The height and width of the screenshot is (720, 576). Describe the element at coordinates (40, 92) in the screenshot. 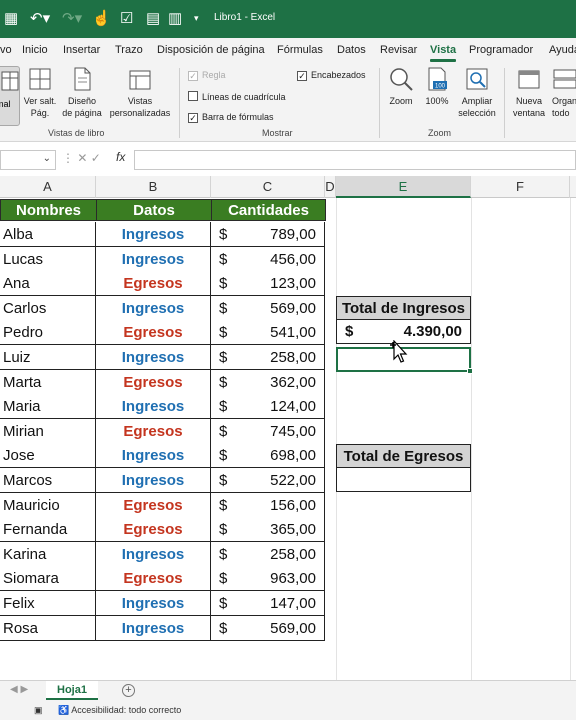

I see `page-break-preview-button: Ver salt. Pág.` at that location.